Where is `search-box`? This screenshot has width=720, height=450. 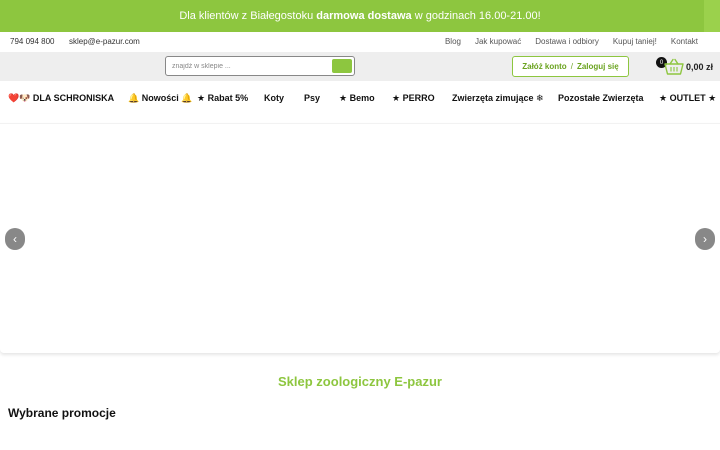 search-box is located at coordinates (260, 66).